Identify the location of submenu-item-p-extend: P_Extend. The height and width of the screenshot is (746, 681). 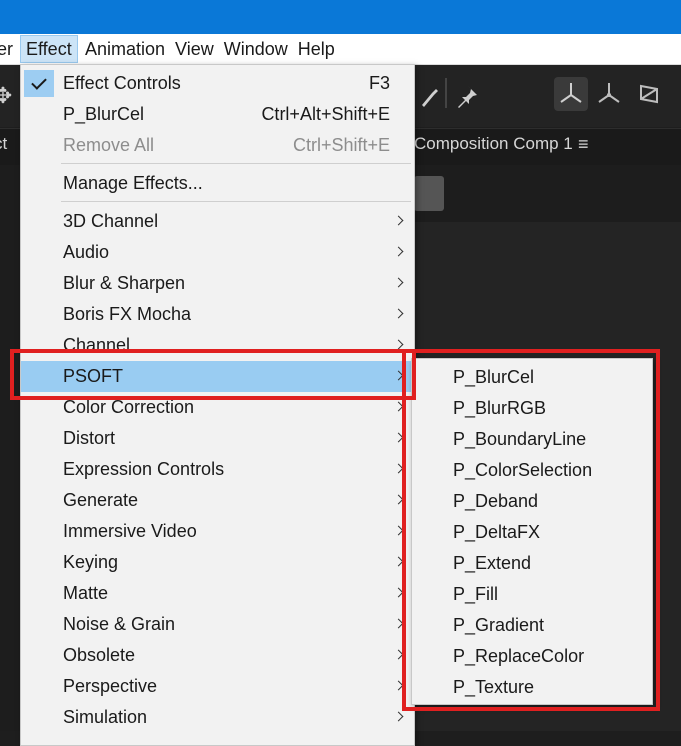
(532, 563).